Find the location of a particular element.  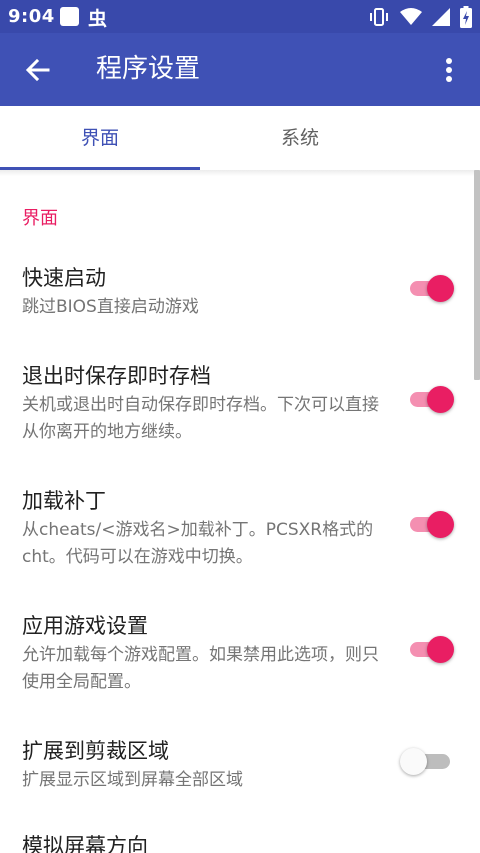

signal-icon is located at coordinates (441, 17).